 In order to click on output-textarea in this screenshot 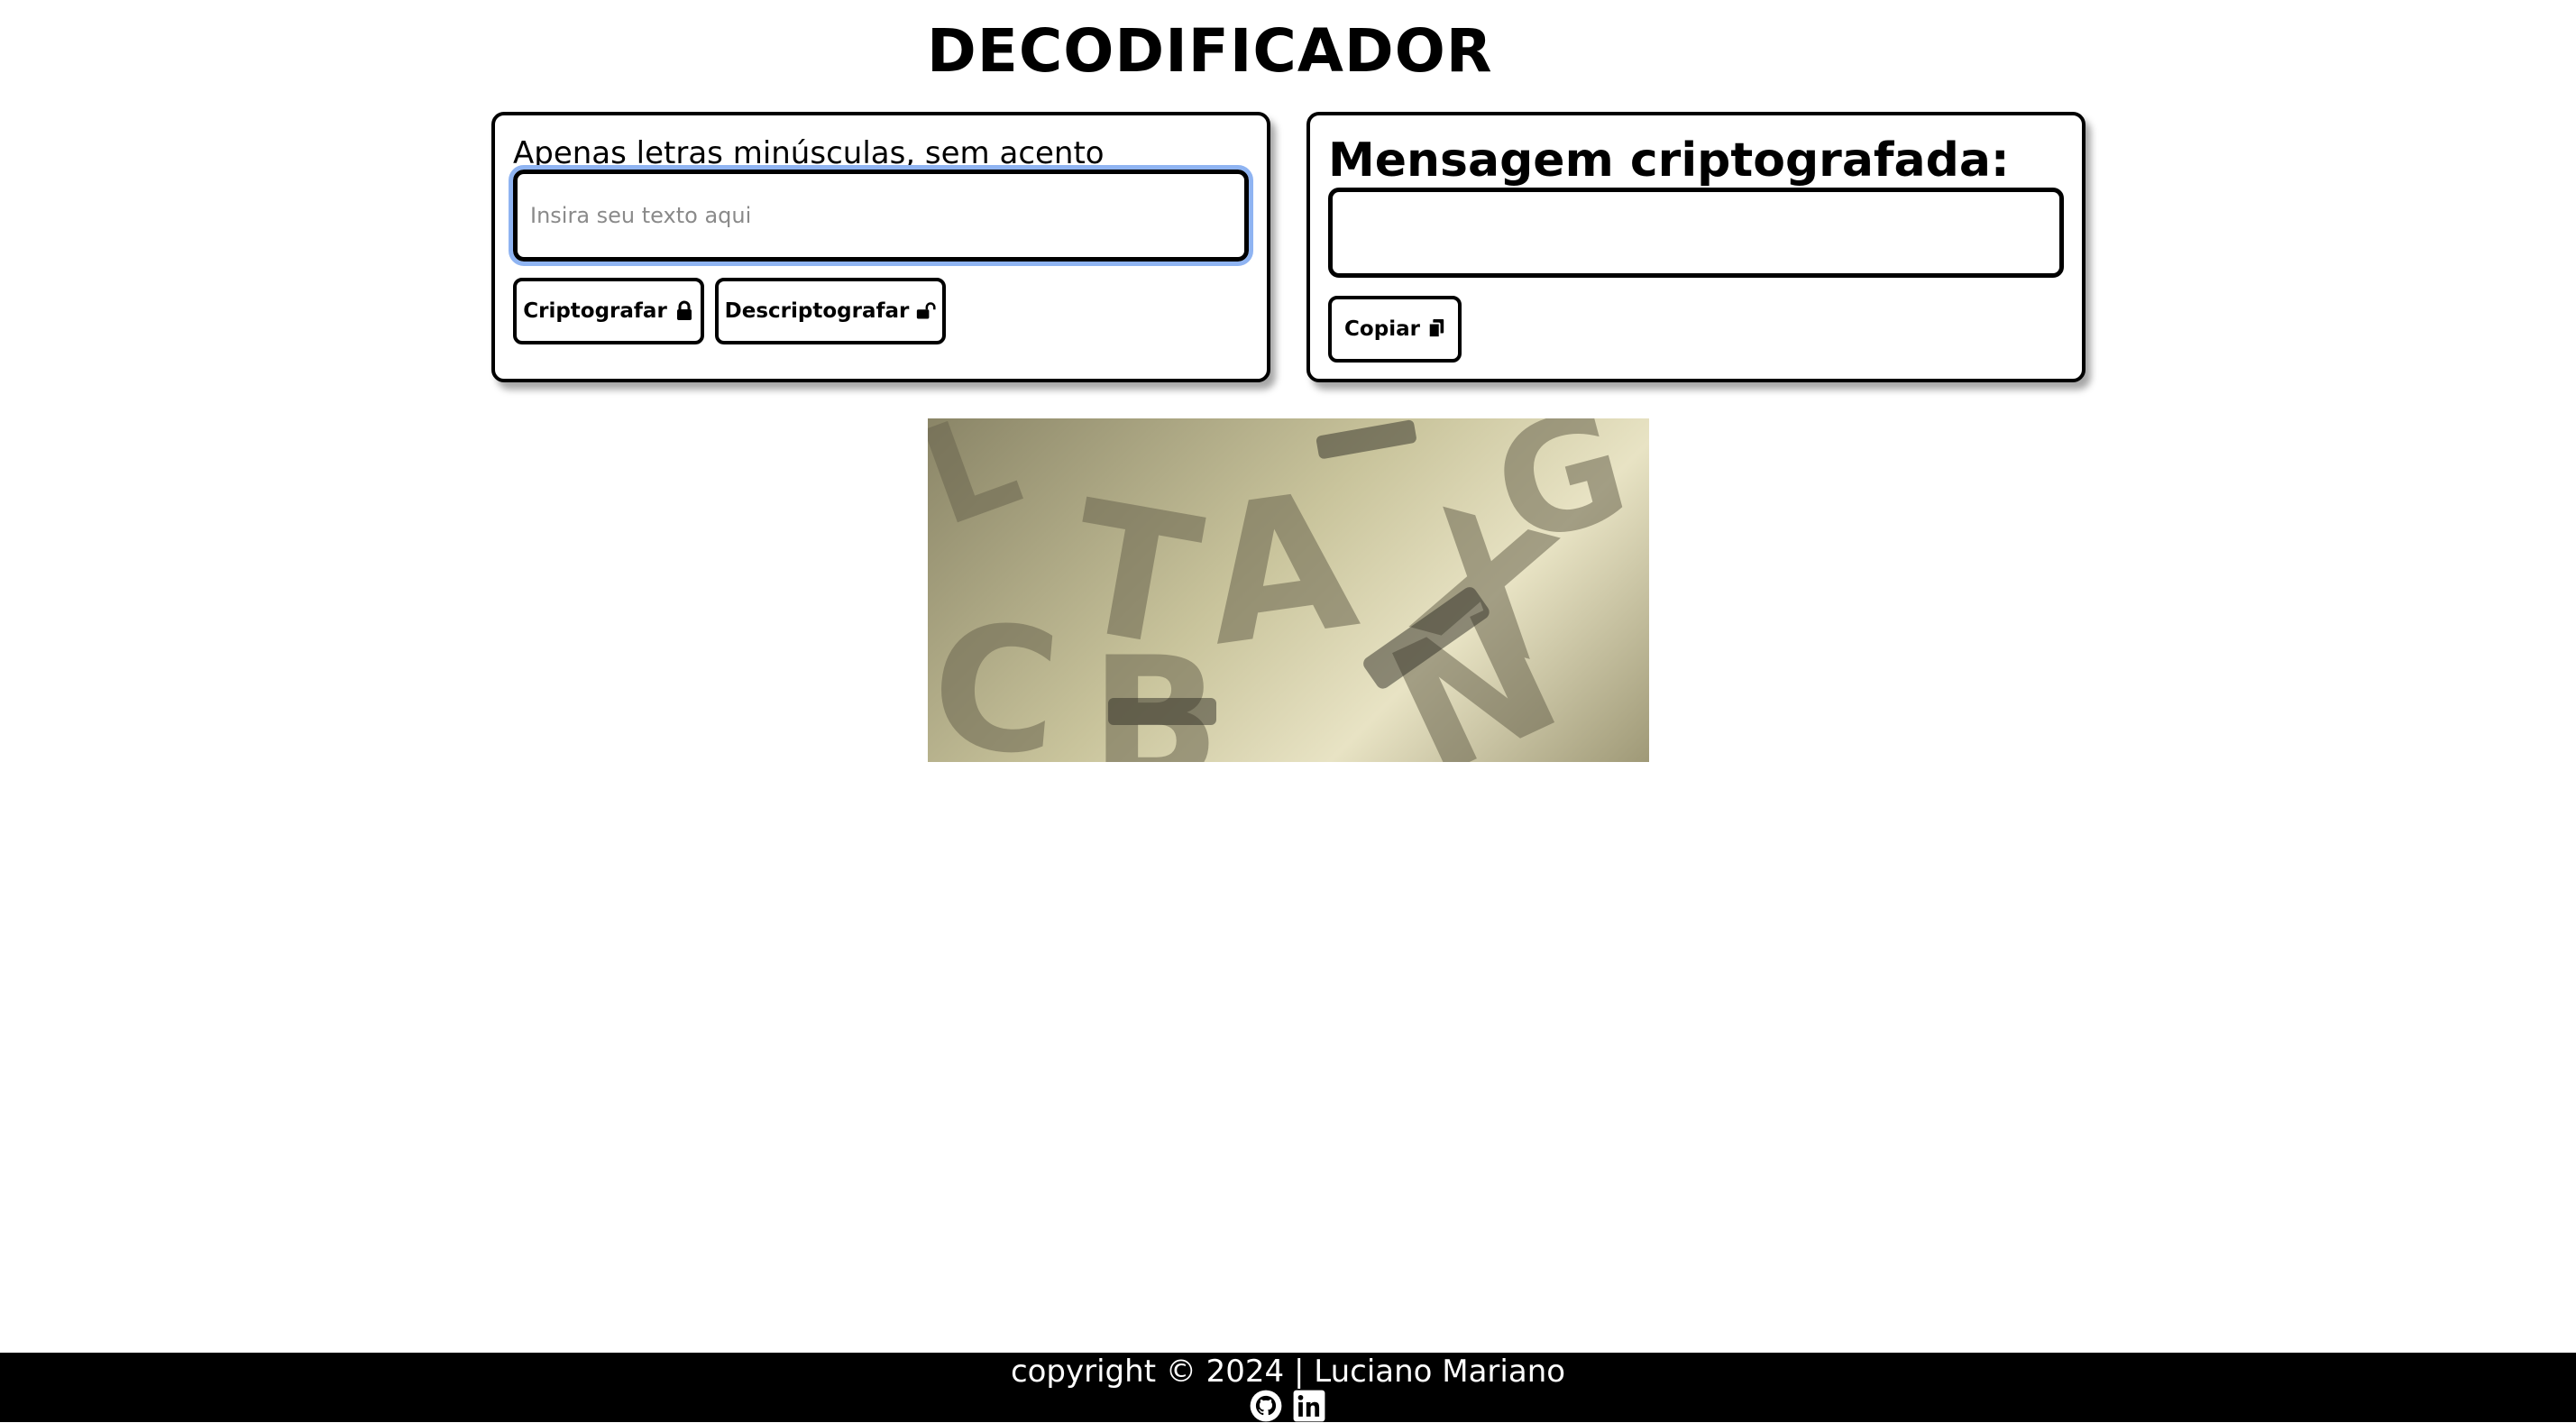, I will do `click(1696, 233)`.